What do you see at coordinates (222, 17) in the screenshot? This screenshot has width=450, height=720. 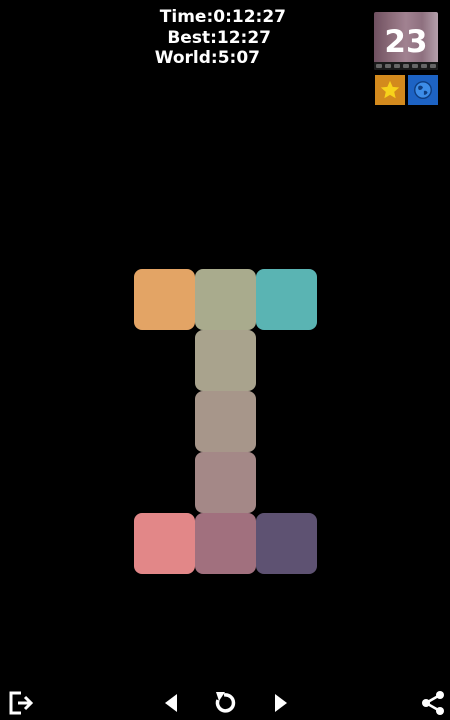 I see `time-text: Time:0:12:27` at bounding box center [222, 17].